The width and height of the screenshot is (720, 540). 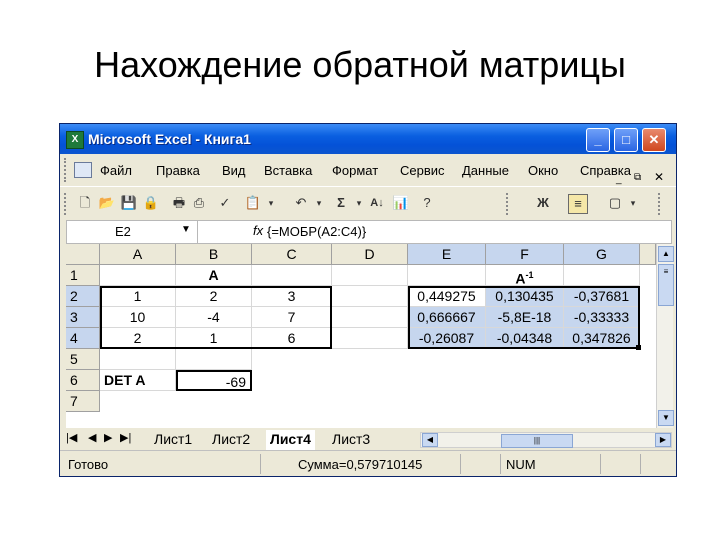 What do you see at coordinates (430, 440) in the screenshot?
I see `scroll-left-icon: ◀` at bounding box center [430, 440].